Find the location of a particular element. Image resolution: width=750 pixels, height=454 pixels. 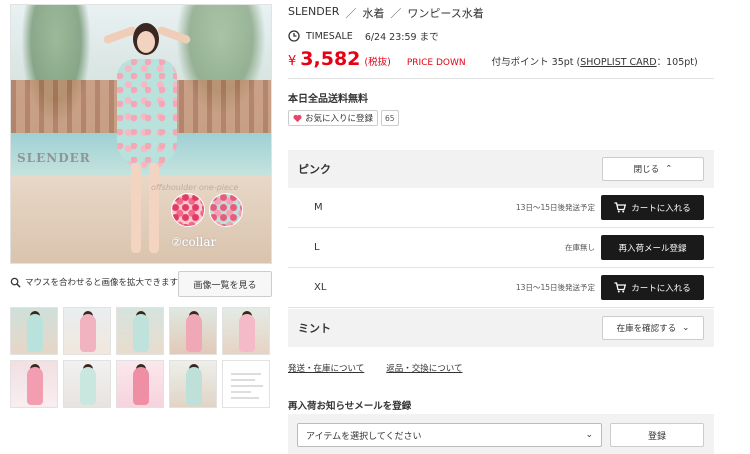

timesale: TIMESALE 6/24 23:59 まで is located at coordinates (363, 36).